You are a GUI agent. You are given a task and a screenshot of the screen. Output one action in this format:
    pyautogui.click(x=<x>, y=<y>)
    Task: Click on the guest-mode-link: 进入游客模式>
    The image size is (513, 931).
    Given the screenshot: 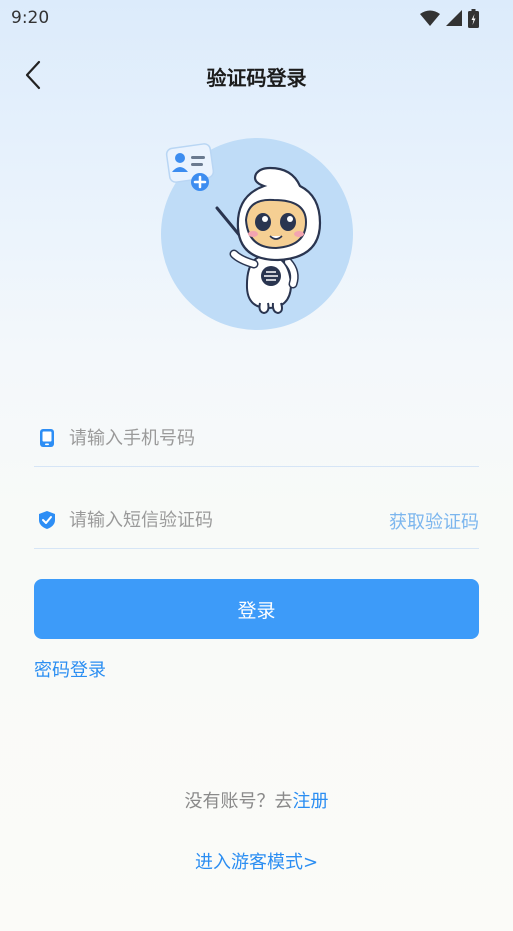 What is the action you would take?
    pyautogui.click(x=256, y=861)
    